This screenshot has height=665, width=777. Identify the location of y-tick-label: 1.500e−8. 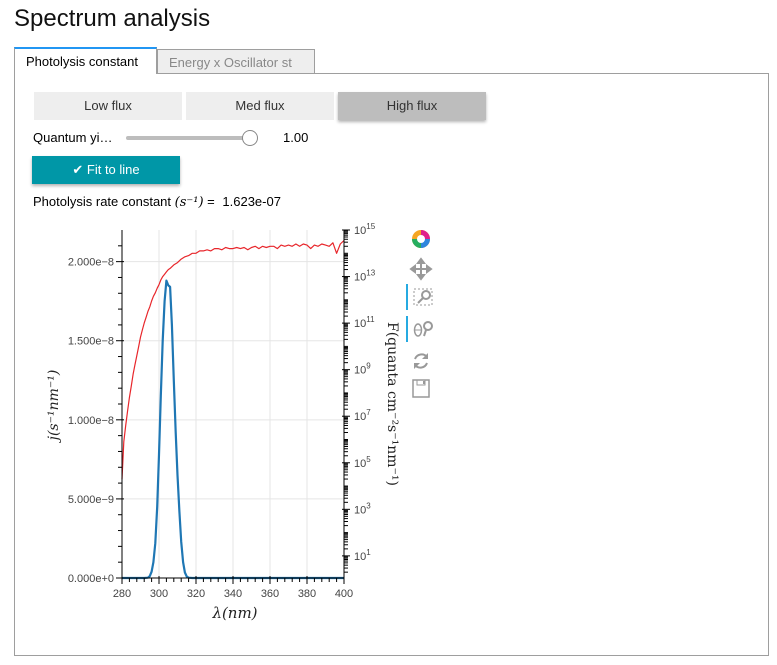
(91, 342).